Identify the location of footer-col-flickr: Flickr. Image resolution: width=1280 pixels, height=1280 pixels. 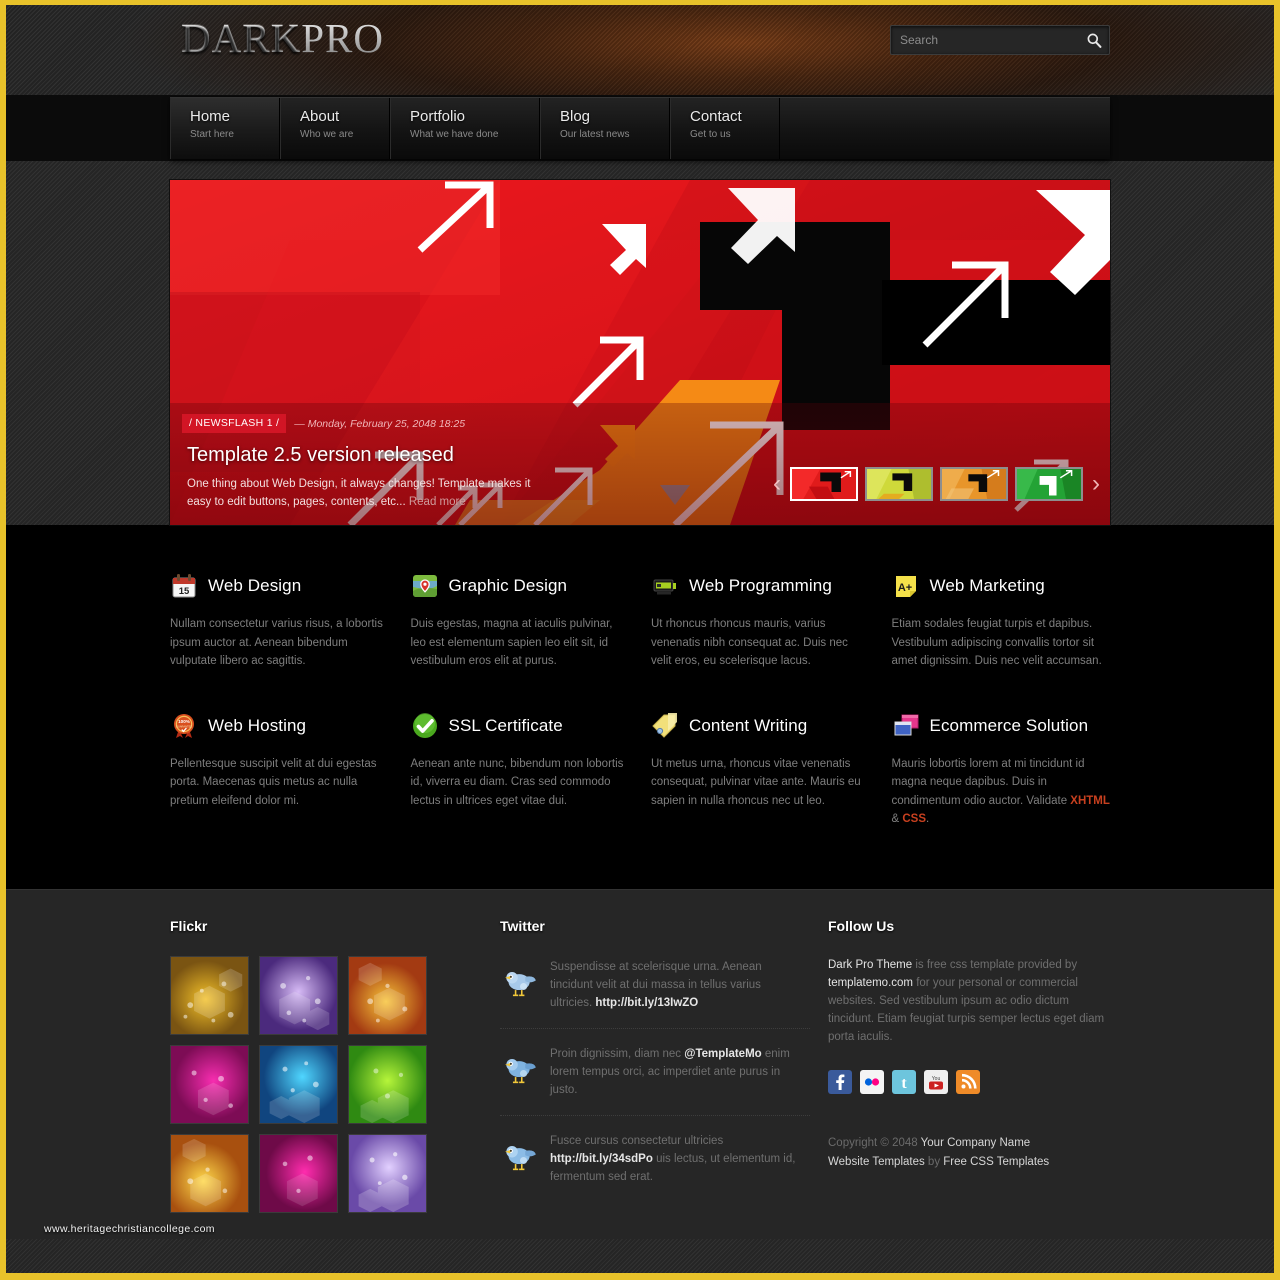
(330, 1067).